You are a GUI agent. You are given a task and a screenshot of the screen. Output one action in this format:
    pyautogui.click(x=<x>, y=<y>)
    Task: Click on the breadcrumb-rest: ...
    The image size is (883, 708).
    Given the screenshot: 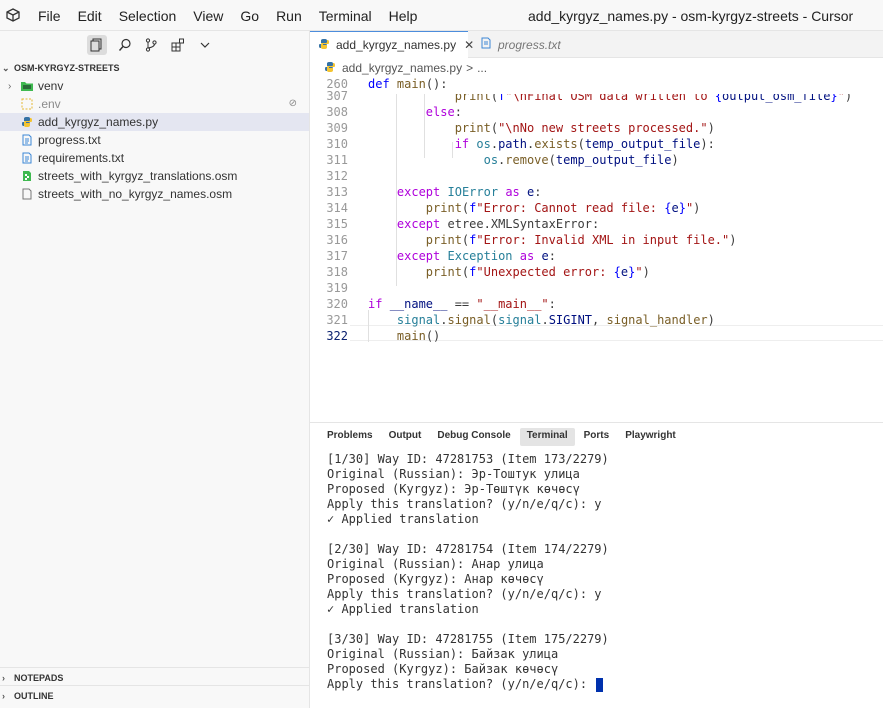 What is the action you would take?
    pyautogui.click(x=482, y=68)
    